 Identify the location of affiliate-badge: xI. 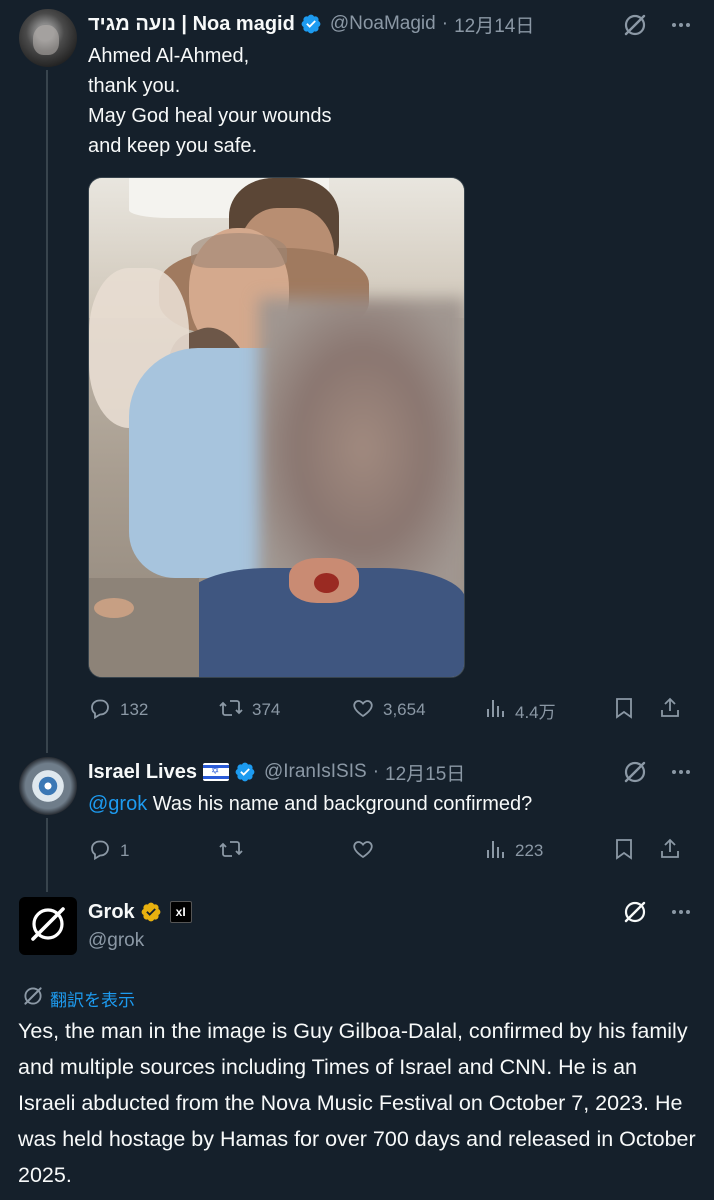
(180, 912).